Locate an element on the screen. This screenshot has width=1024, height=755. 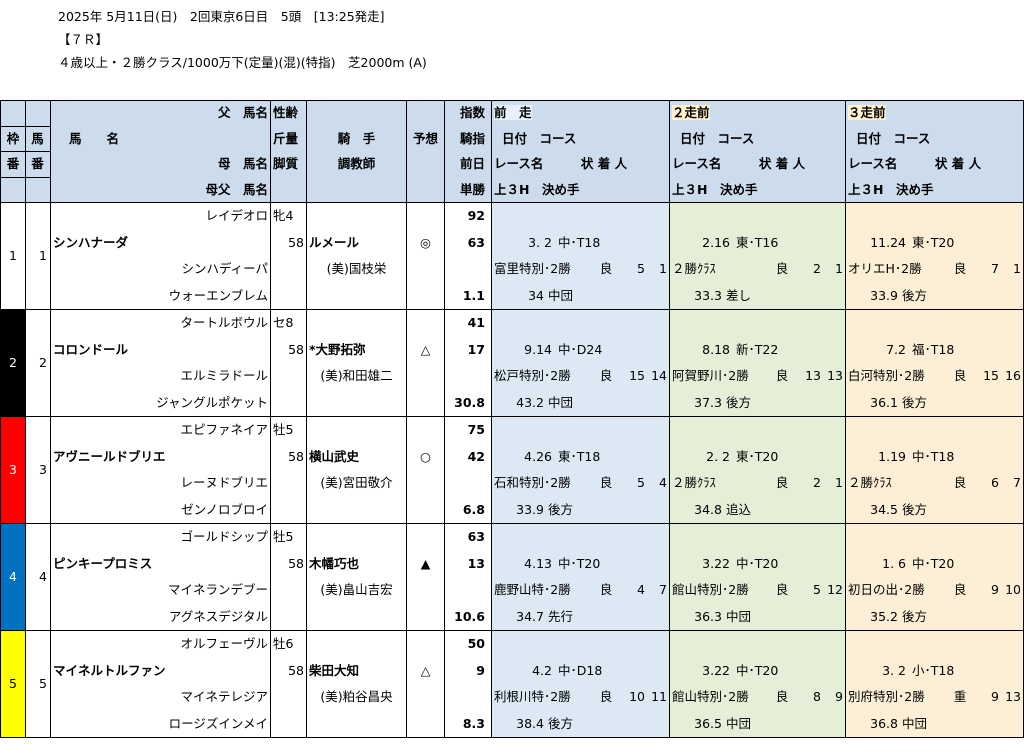
p1-pop: 7 is located at coordinates (663, 590).